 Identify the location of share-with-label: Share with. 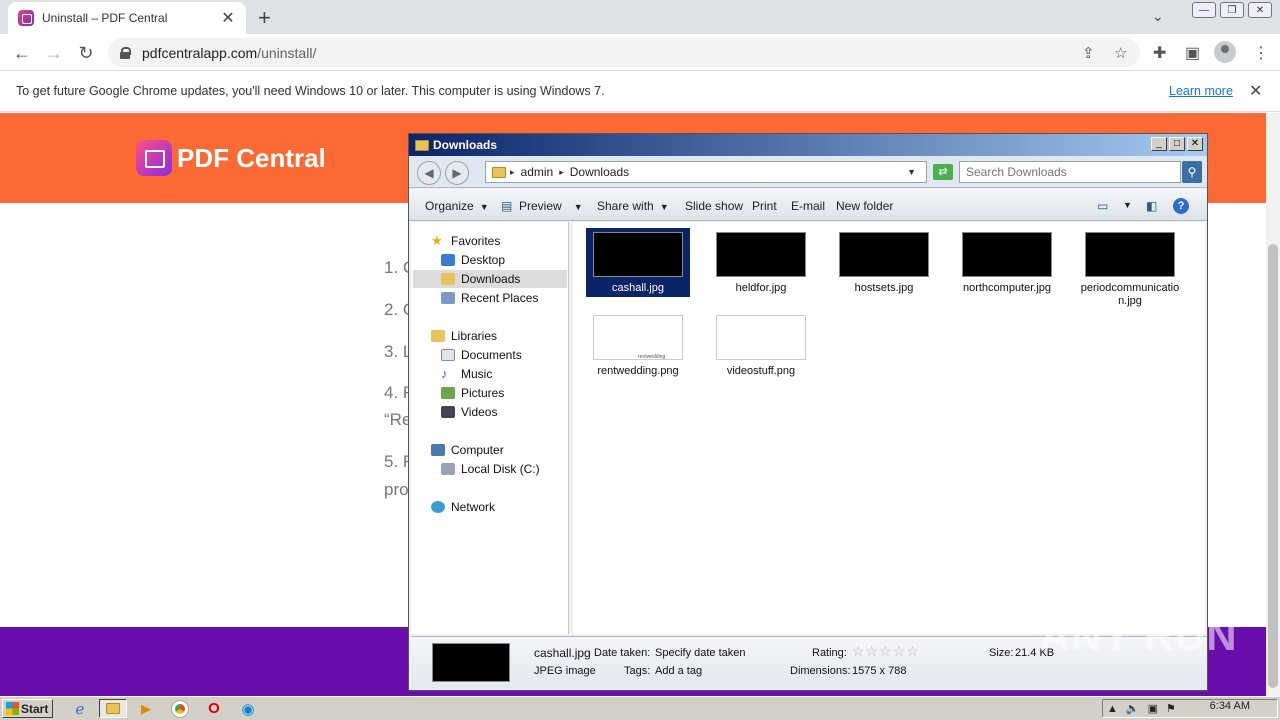
(625, 206).